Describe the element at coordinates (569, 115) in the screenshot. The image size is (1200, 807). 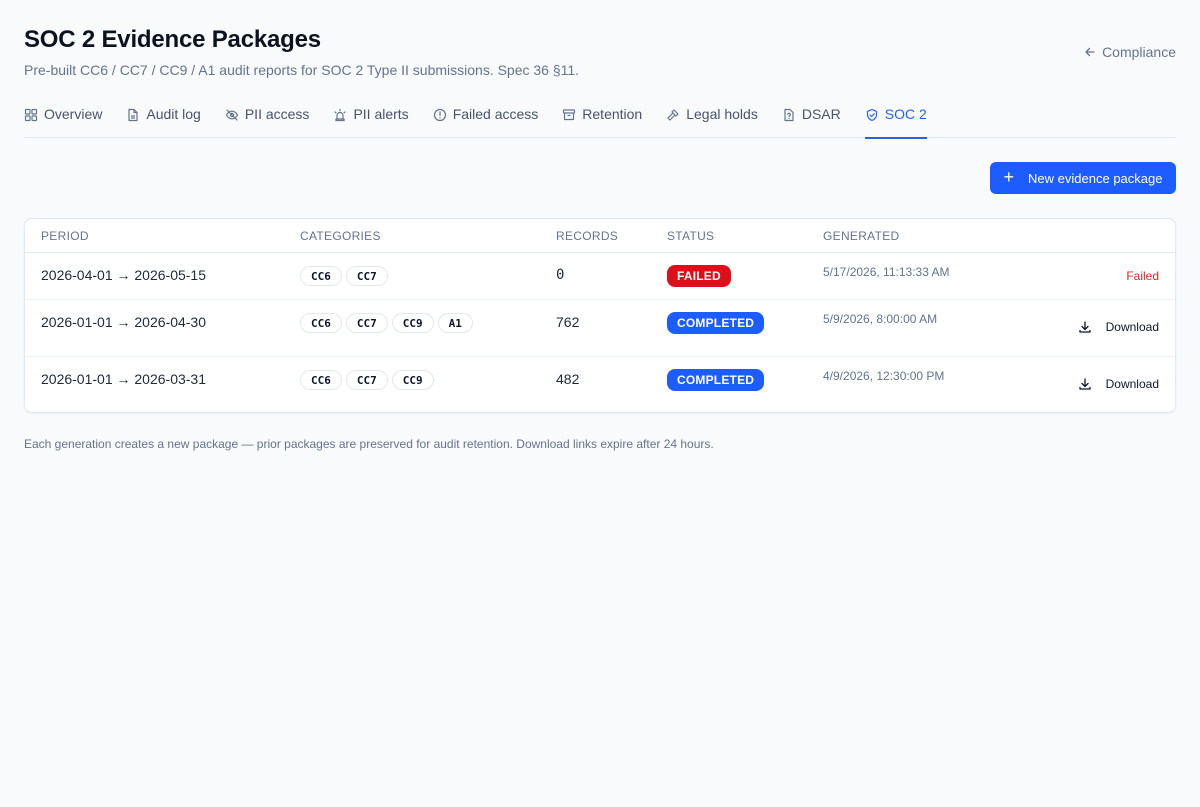
I see `archive-icon` at that location.